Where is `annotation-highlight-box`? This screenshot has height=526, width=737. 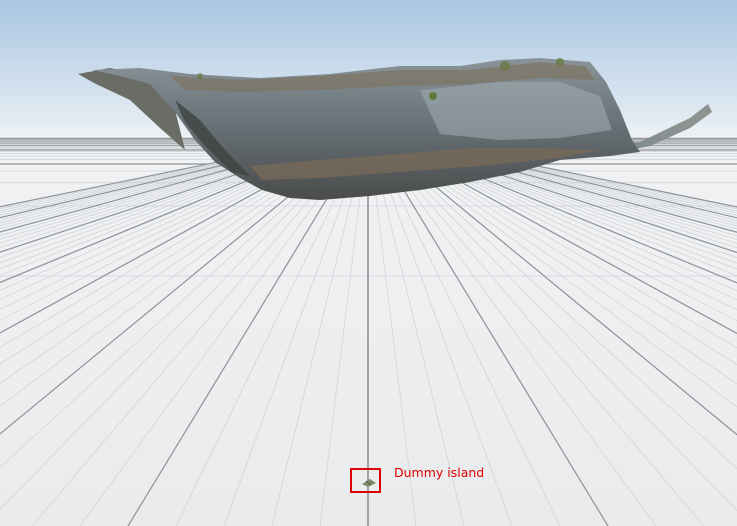
annotation-highlight-box is located at coordinates (365, 480).